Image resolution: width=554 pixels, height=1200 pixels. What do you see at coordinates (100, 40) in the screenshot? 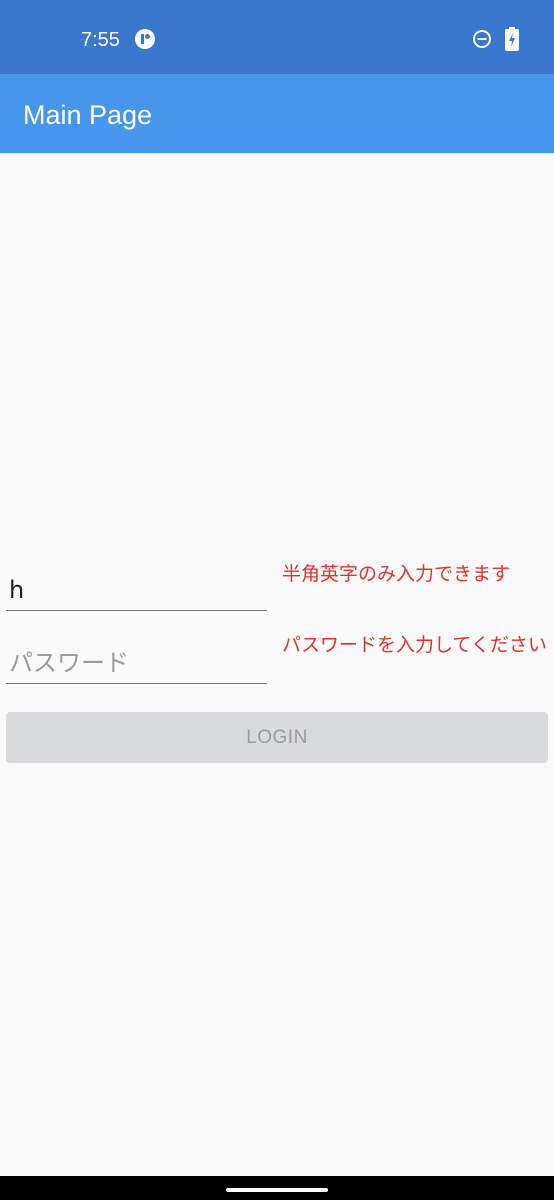
I see `status-time: 7:55` at bounding box center [100, 40].